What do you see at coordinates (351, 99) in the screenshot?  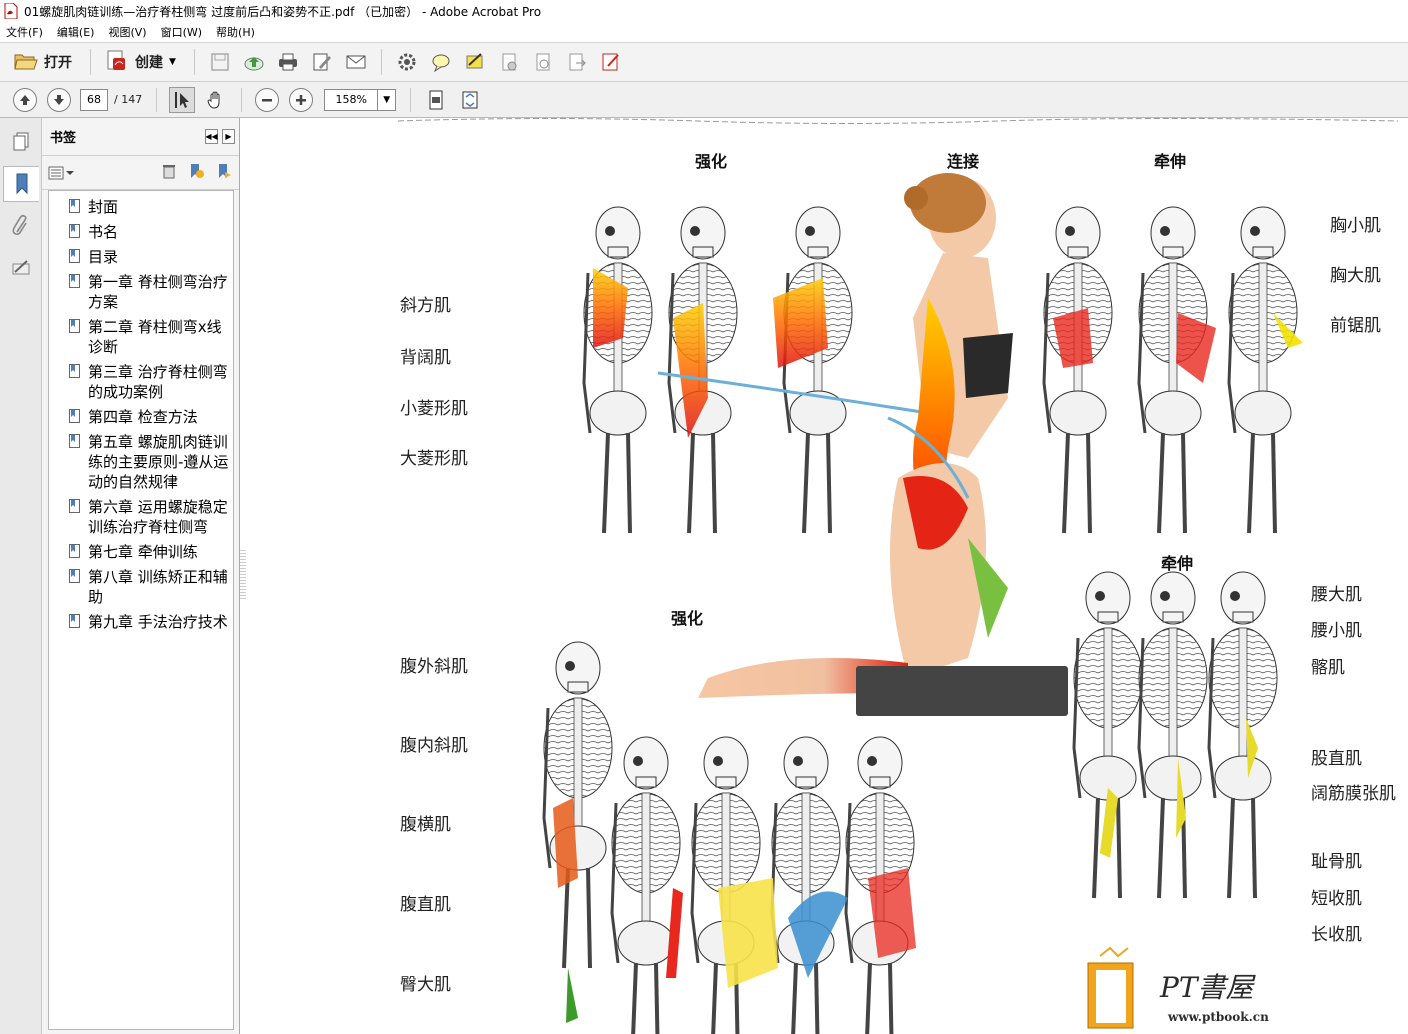 I see `zoom-input` at bounding box center [351, 99].